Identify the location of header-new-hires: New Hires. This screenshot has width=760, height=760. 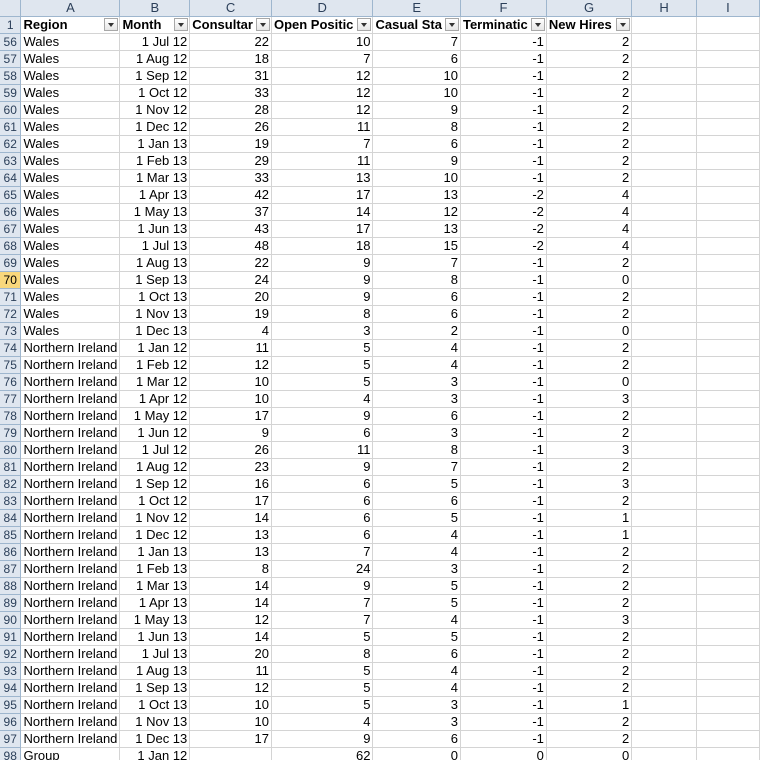
(589, 25).